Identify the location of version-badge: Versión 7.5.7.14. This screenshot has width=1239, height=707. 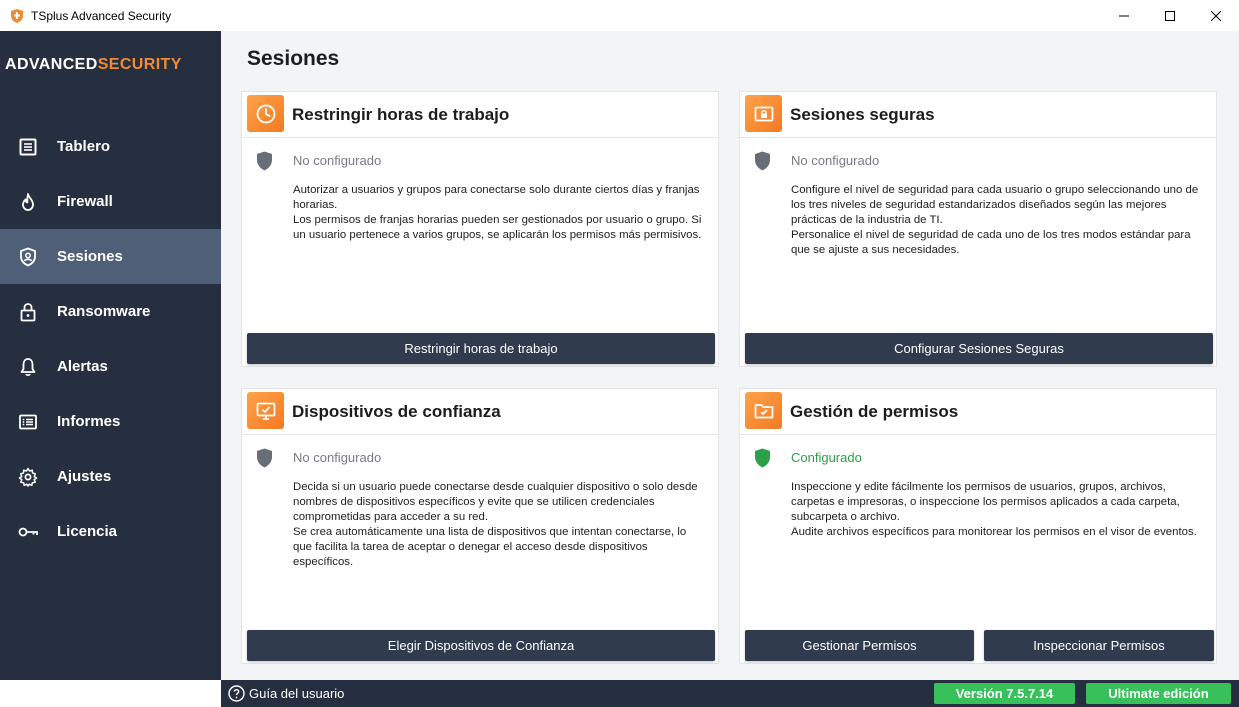
(1004, 693).